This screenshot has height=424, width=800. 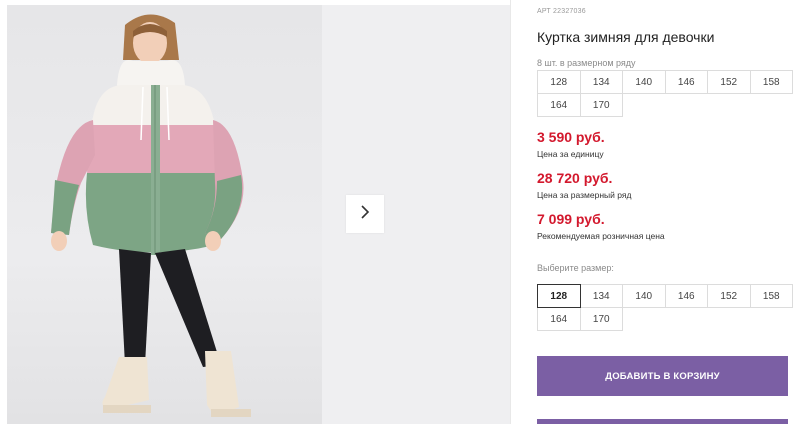 What do you see at coordinates (601, 296) in the screenshot?
I see `size-option: 134` at bounding box center [601, 296].